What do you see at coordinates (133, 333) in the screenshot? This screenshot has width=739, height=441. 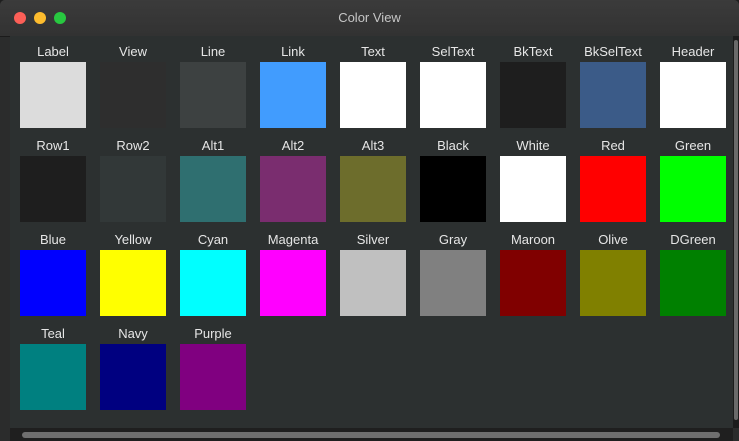 I see `swatch-label: Navy` at bounding box center [133, 333].